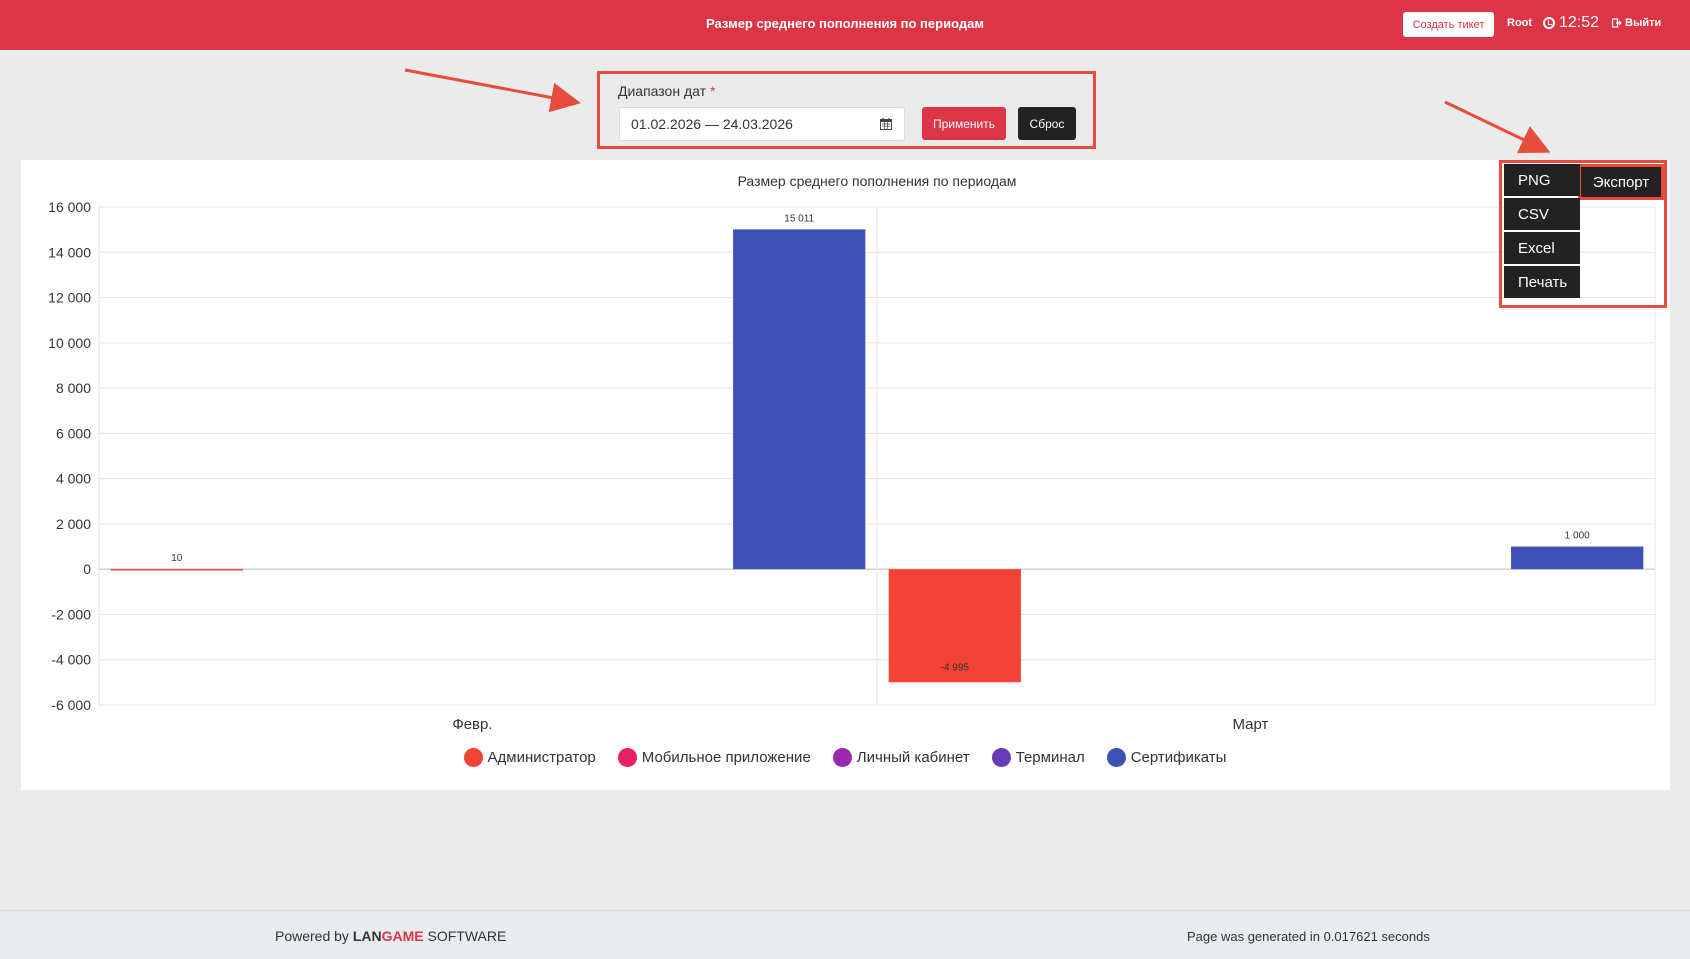  What do you see at coordinates (312, 936) in the screenshot?
I see `powered-prefix: Powered by` at bounding box center [312, 936].